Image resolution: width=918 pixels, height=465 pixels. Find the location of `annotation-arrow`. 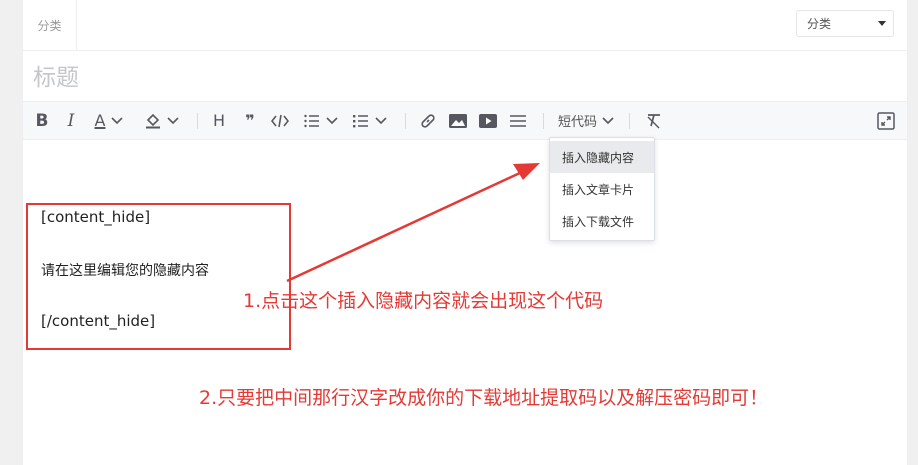

annotation-arrow is located at coordinates (413, 223).